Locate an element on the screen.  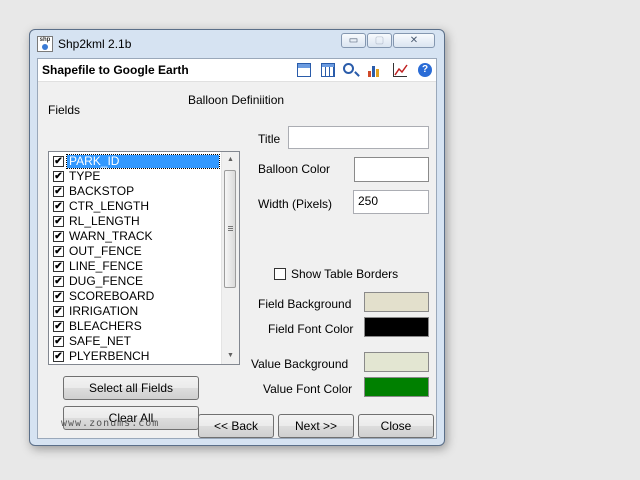
bar-chart-icon is located at coordinates (375, 70).